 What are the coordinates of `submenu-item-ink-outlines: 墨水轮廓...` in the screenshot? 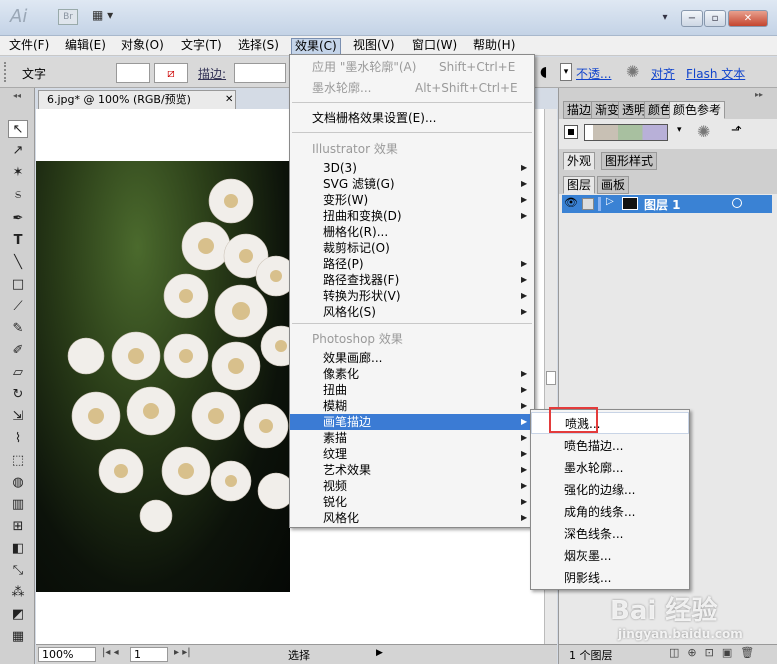 It's located at (610, 468).